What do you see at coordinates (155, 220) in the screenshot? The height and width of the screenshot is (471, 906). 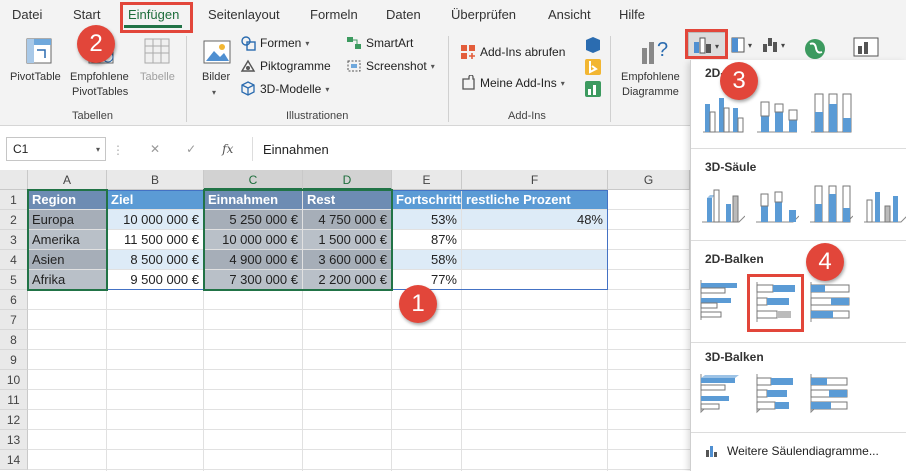 I see `cell-b2: 10 000 000 €` at bounding box center [155, 220].